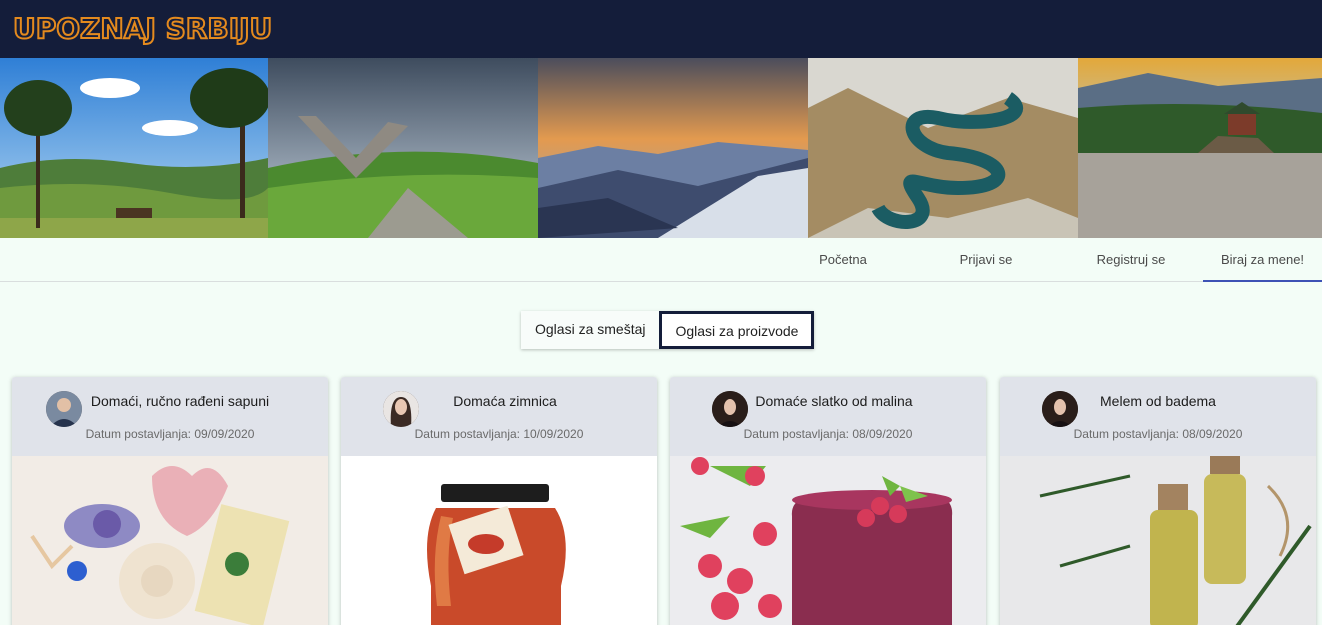 The height and width of the screenshot is (625, 1322). What do you see at coordinates (180, 401) in the screenshot?
I see `card-title: Domaći, ručno rađeni sapuni` at bounding box center [180, 401].